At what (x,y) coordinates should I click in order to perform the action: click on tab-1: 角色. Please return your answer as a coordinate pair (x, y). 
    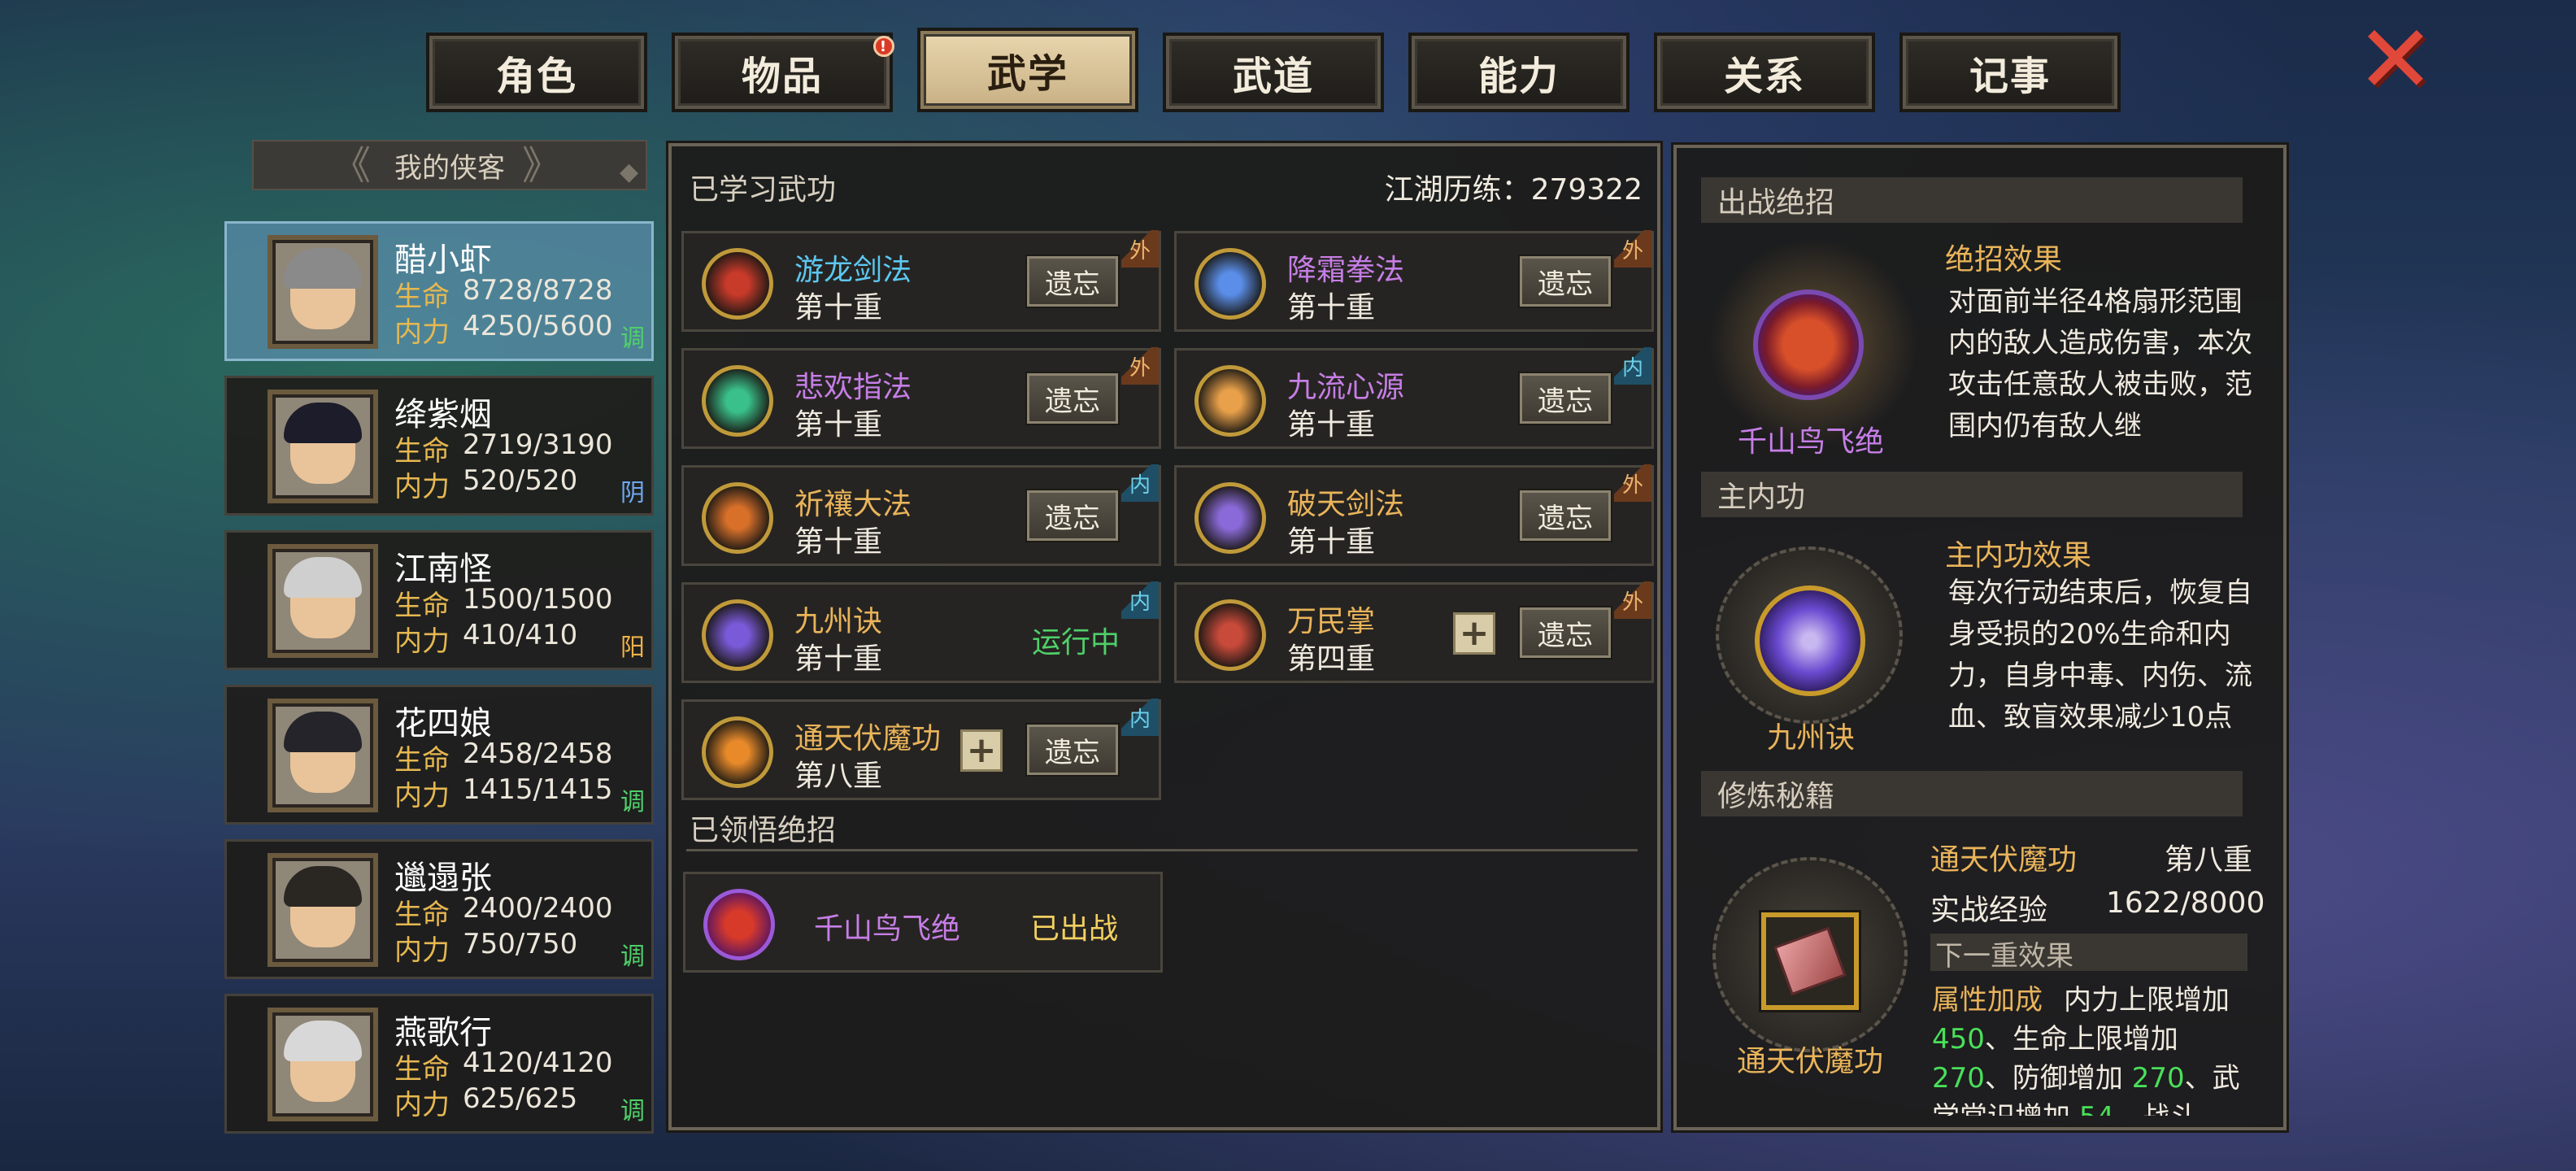
    Looking at the image, I should click on (537, 72).